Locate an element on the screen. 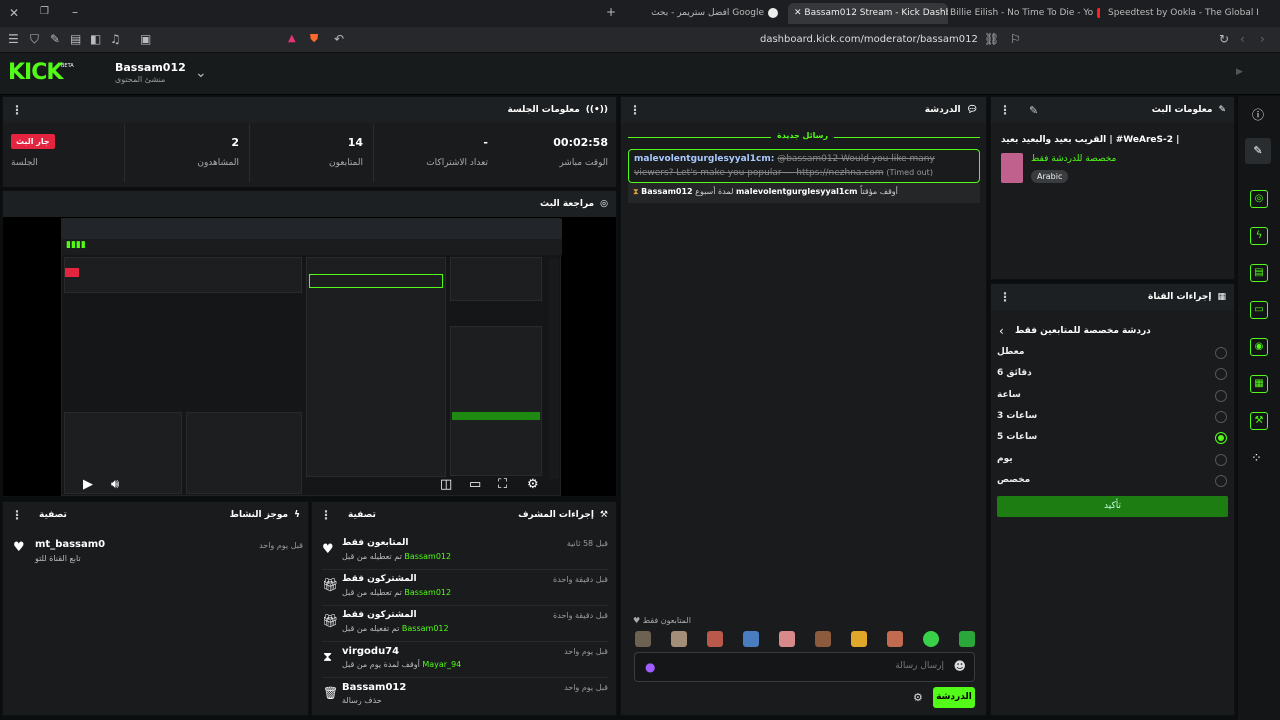  tabs-icon: ▤ is located at coordinates (75, 39).